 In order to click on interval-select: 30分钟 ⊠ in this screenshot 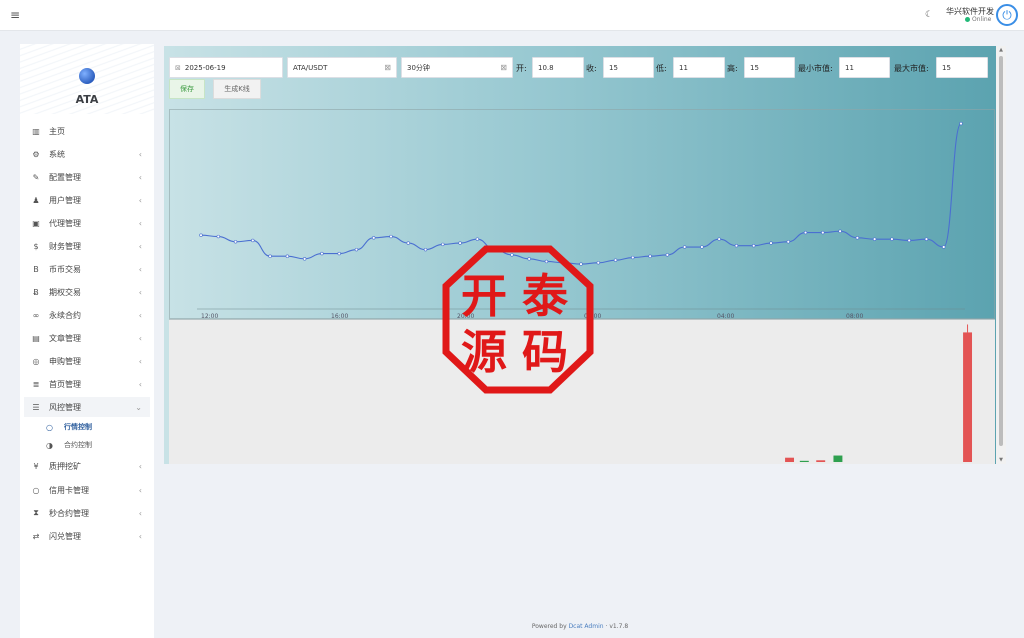, I will do `click(457, 67)`.